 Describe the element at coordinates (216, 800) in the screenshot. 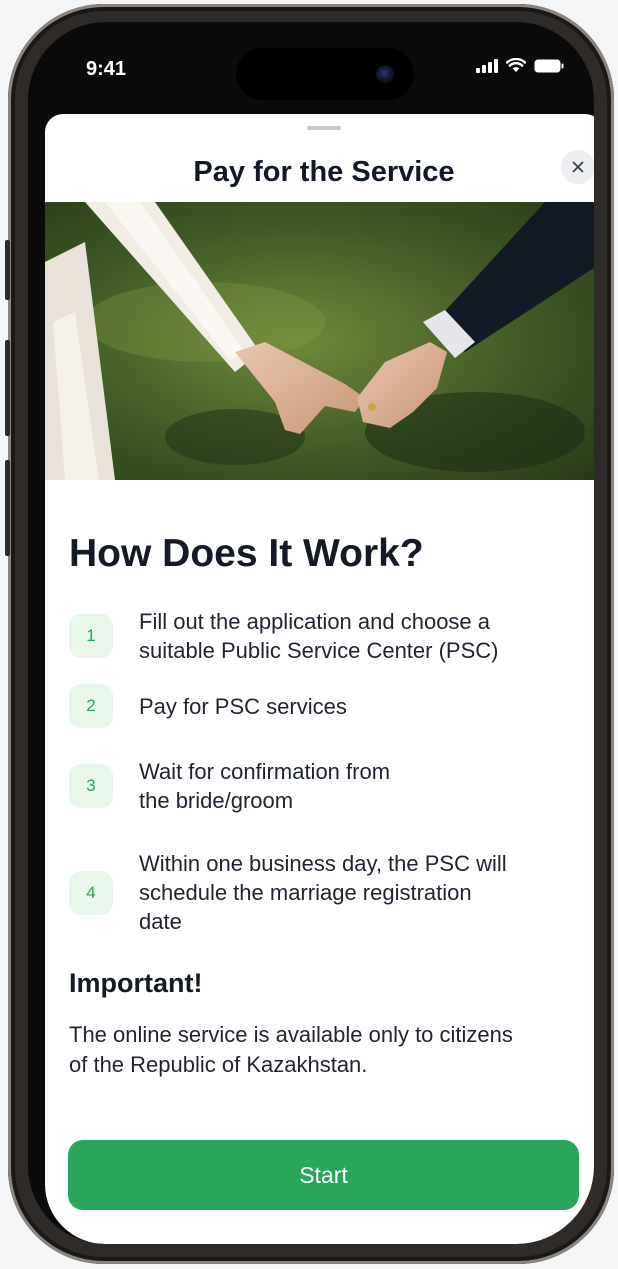

I see `step-line: the bride/groom` at that location.